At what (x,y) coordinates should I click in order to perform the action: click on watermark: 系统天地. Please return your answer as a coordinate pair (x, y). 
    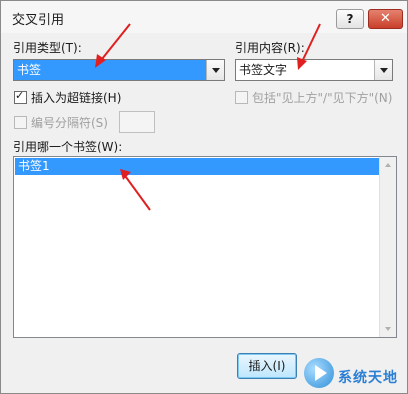
    Looking at the image, I should click on (353, 375).